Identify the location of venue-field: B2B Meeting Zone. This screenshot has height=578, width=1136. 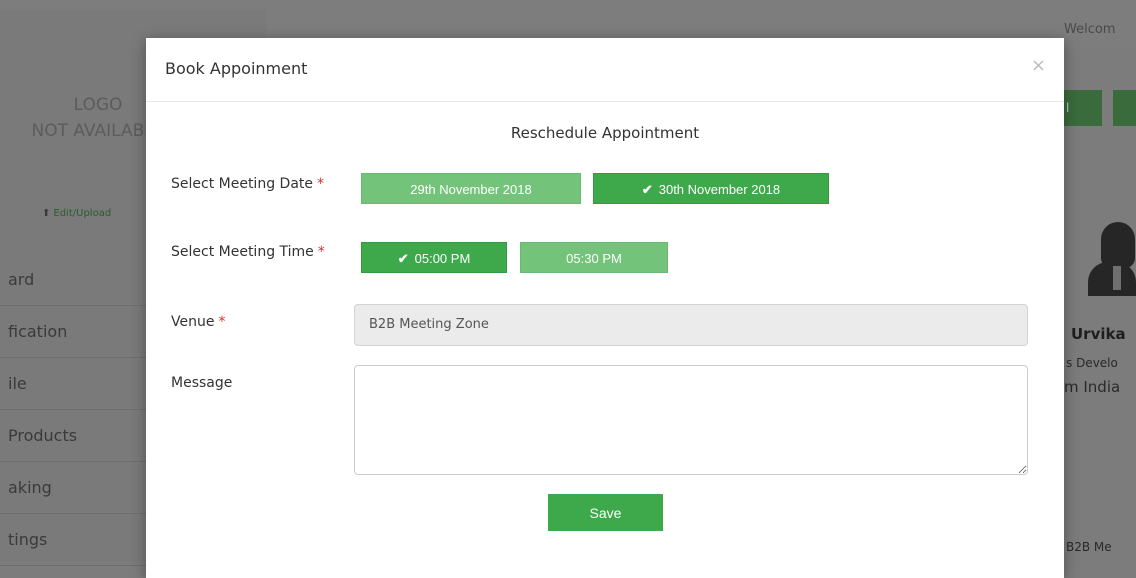
(691, 325).